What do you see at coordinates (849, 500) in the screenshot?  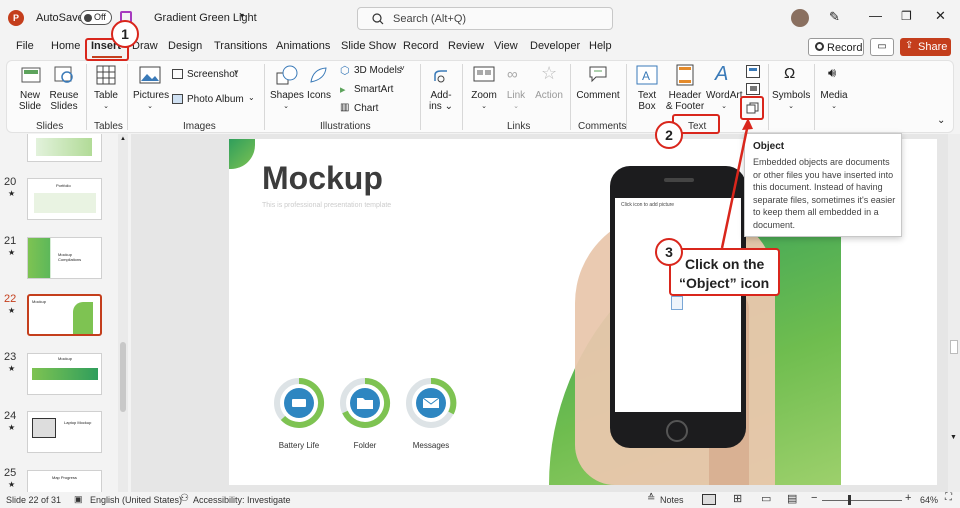 I see `zoom-slider-thumb` at bounding box center [849, 500].